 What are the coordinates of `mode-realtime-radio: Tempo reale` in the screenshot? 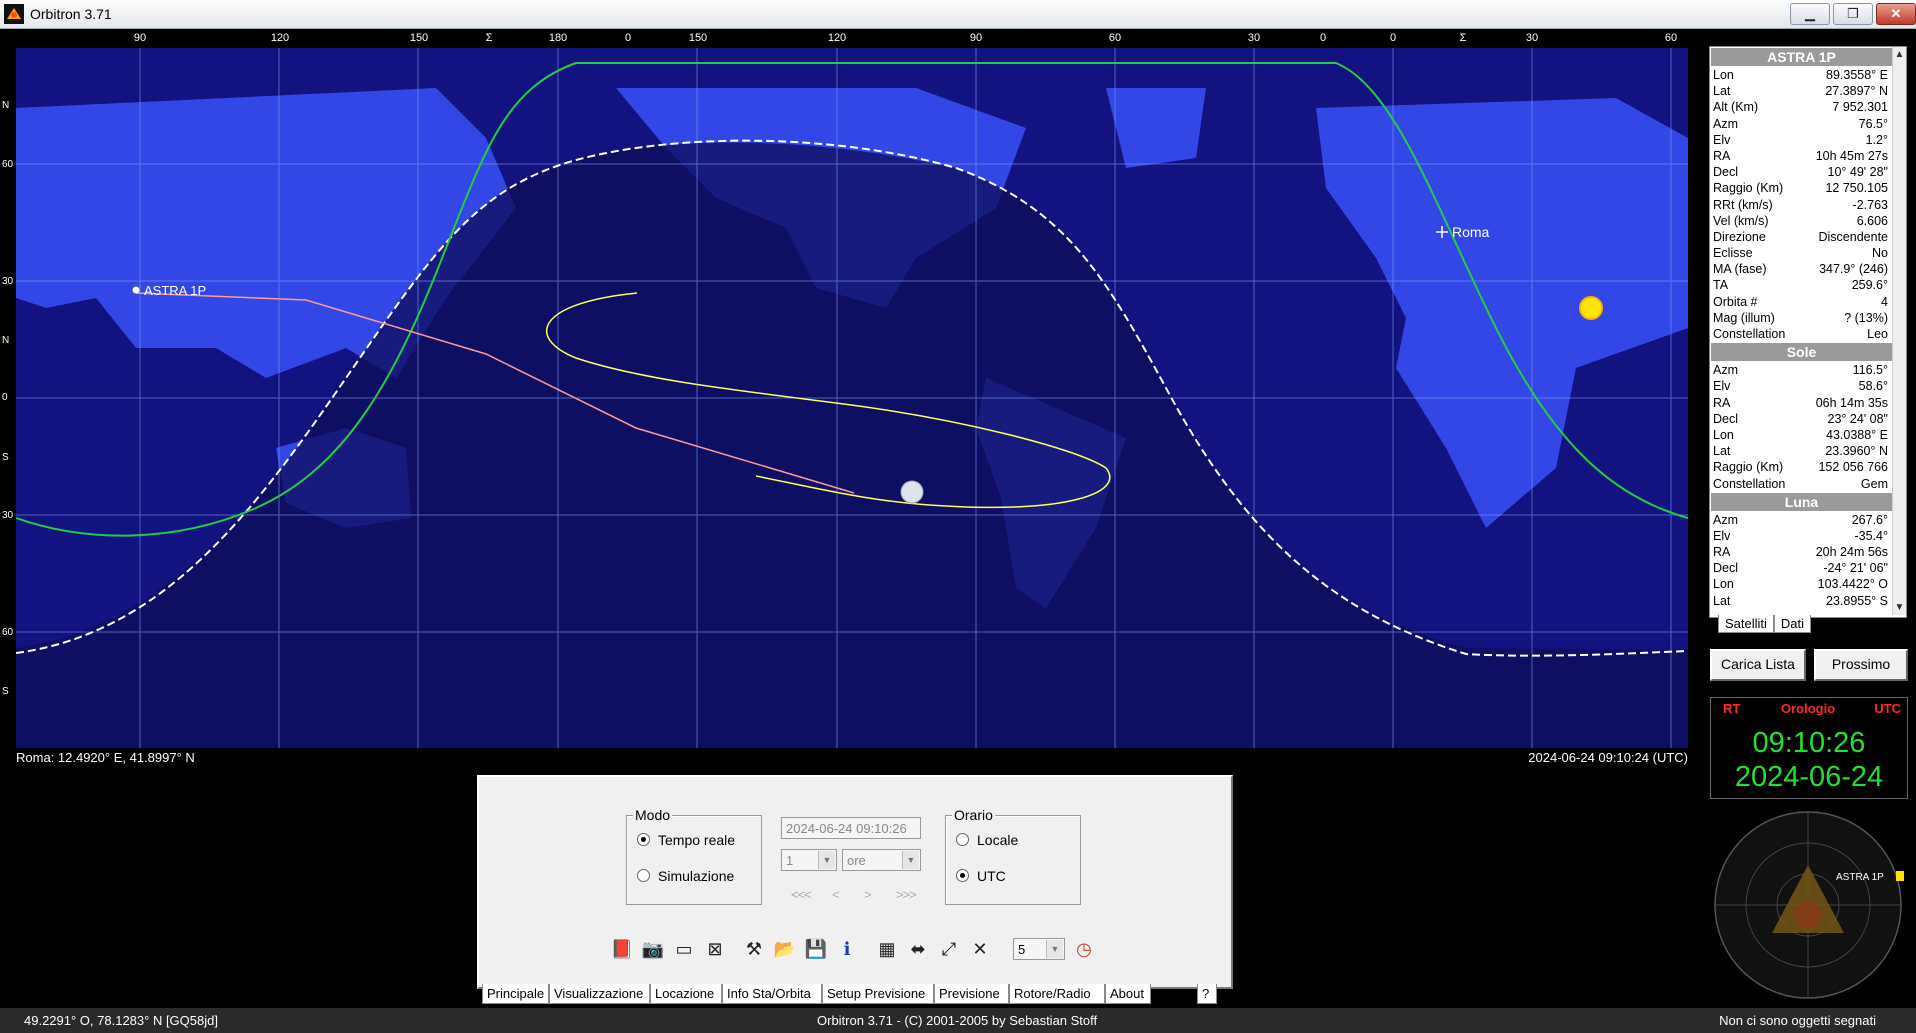 It's located at (686, 840).